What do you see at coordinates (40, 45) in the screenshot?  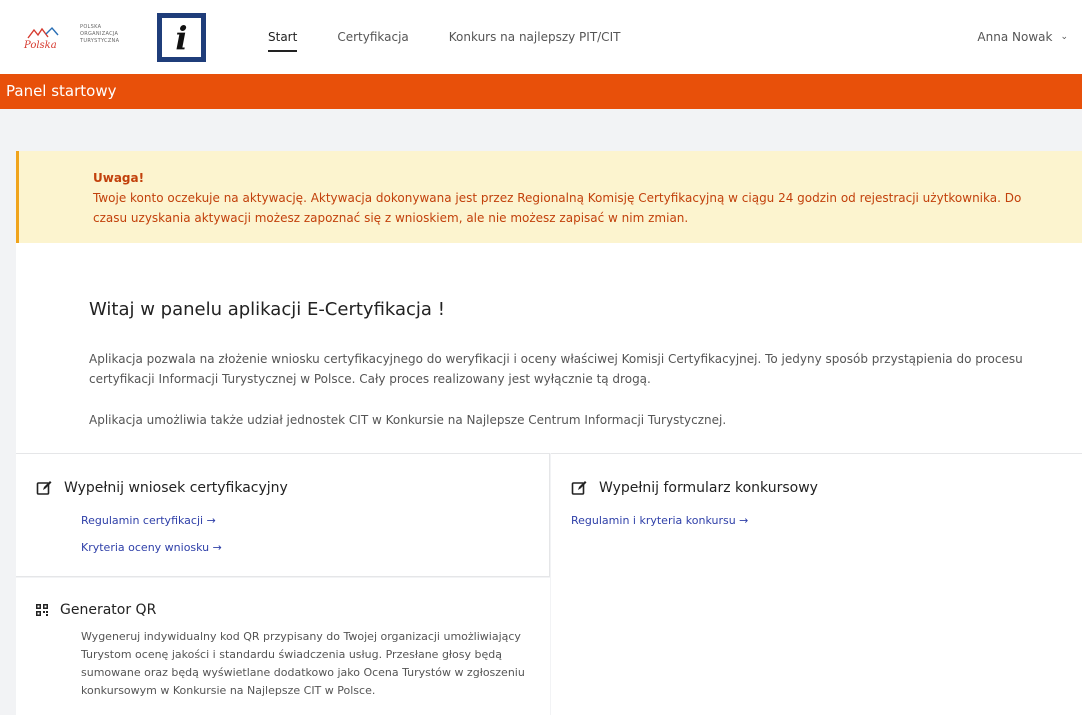 I see `polska-logo-word: Polska` at bounding box center [40, 45].